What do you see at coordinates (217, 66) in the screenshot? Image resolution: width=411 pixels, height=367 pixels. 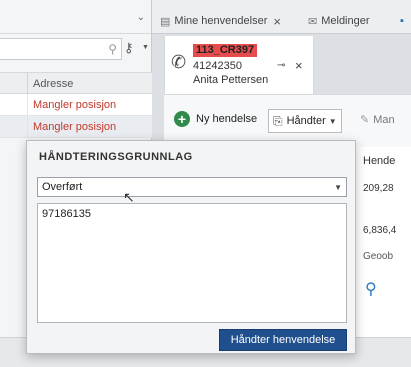 I see `caller-phone: 41242350` at bounding box center [217, 66].